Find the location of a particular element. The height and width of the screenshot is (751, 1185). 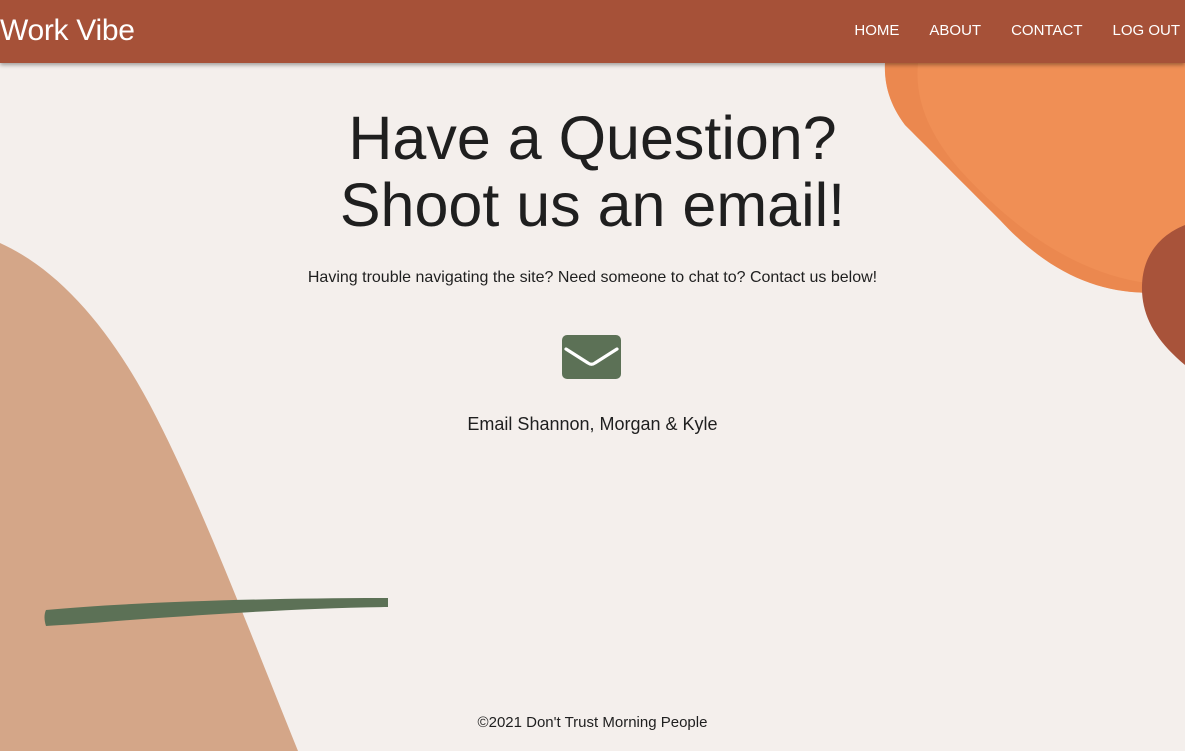

nav-about-link: ABOUT is located at coordinates (955, 32).